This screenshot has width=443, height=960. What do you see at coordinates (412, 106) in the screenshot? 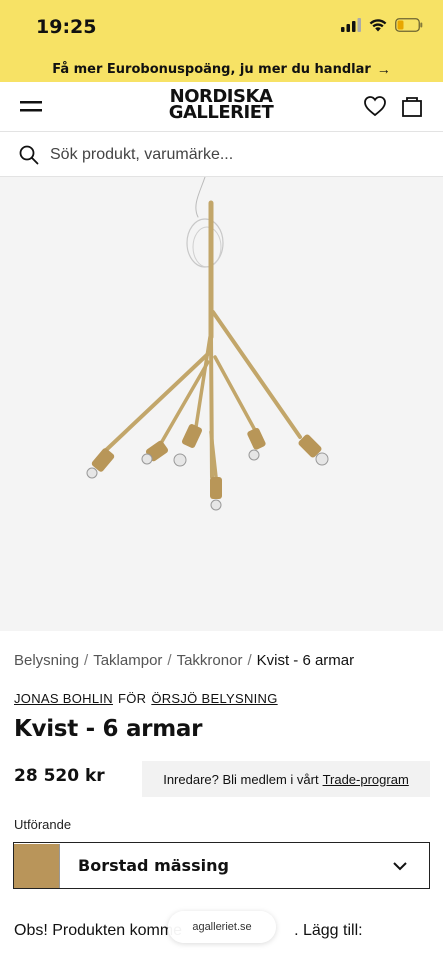
I see `shopping-bag-icon` at bounding box center [412, 106].